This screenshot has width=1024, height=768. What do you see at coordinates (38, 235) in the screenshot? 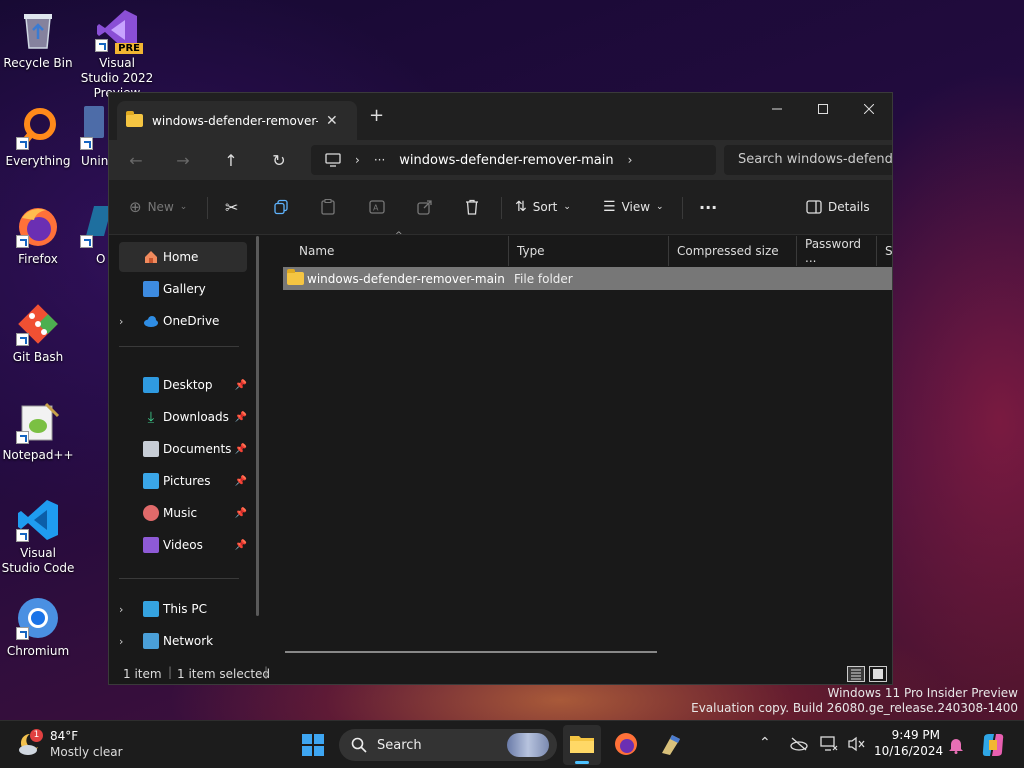
I see `desktop-icon-firefox: Firefox` at bounding box center [38, 235].